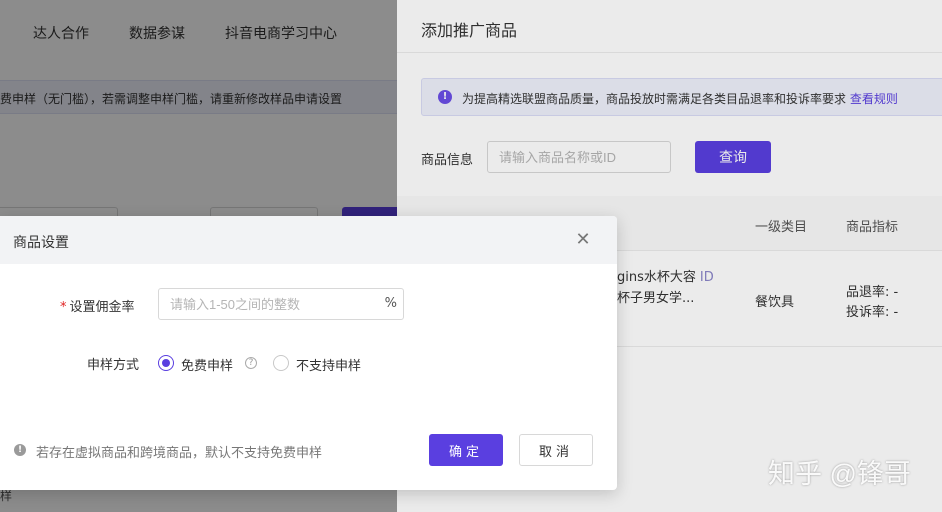 The image size is (942, 512). Describe the element at coordinates (323, 364) in the screenshot. I see `radio-no-sample: 不支持申样` at that location.